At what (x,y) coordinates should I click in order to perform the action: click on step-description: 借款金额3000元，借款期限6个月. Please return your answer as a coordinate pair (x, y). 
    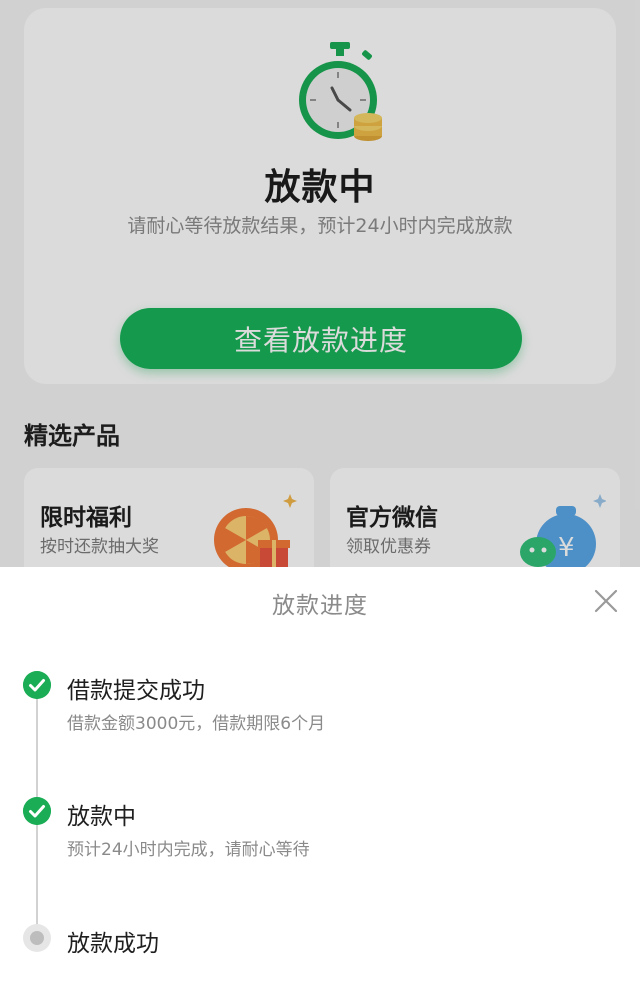
    Looking at the image, I should click on (196, 724).